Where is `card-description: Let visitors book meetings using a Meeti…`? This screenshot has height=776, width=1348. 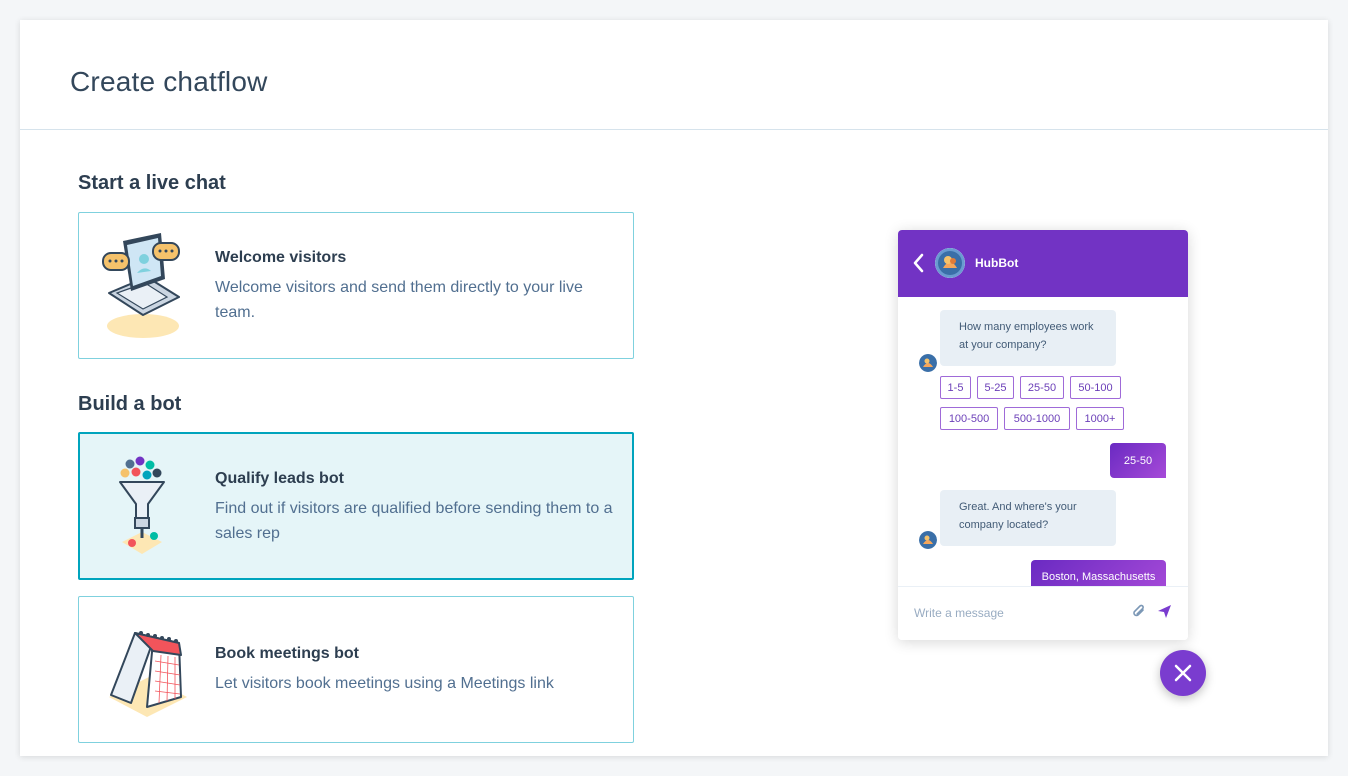
card-description: Let visitors book meetings using a Meeti… is located at coordinates (384, 683).